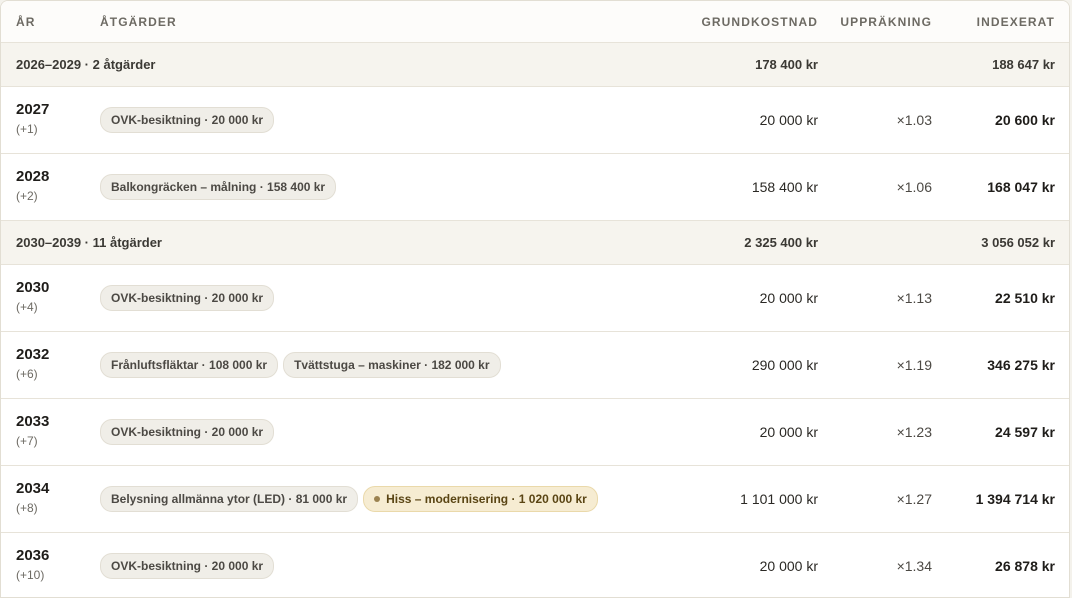  I want to click on year-number: 2036, so click(33, 555).